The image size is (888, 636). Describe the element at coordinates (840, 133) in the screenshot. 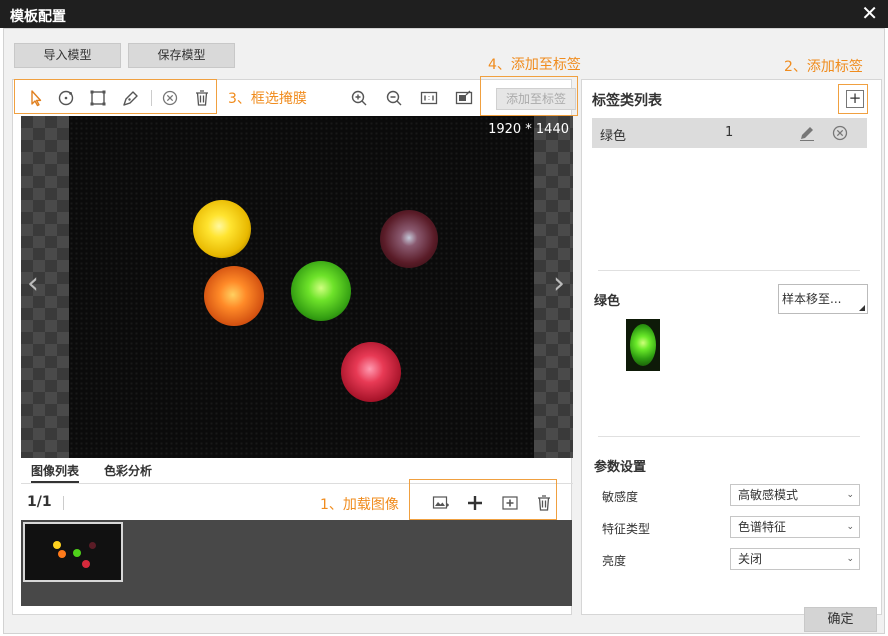

I see `remove-tag-icon` at that location.